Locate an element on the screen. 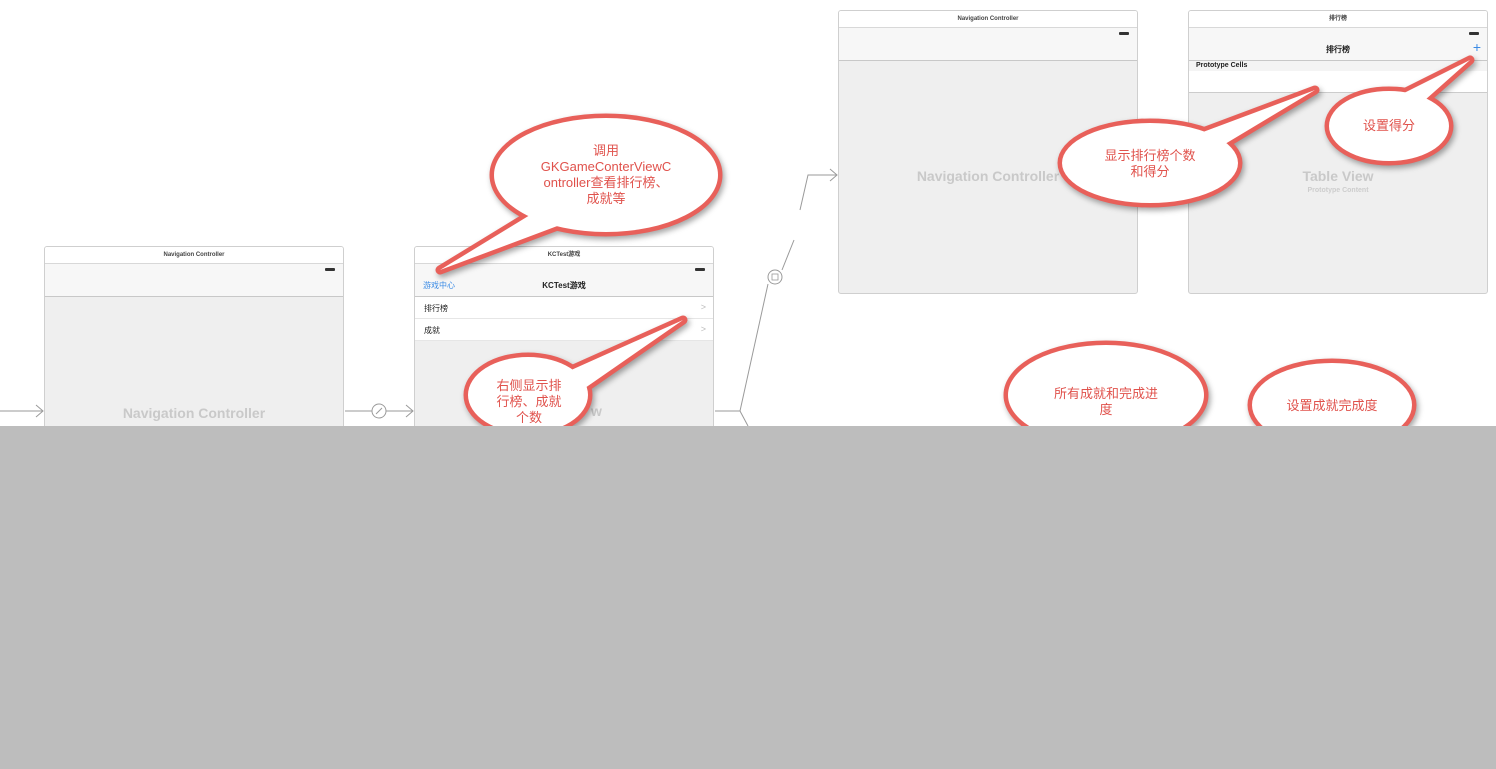 The height and width of the screenshot is (769, 1496). callout-line: 和得分 is located at coordinates (1150, 171).